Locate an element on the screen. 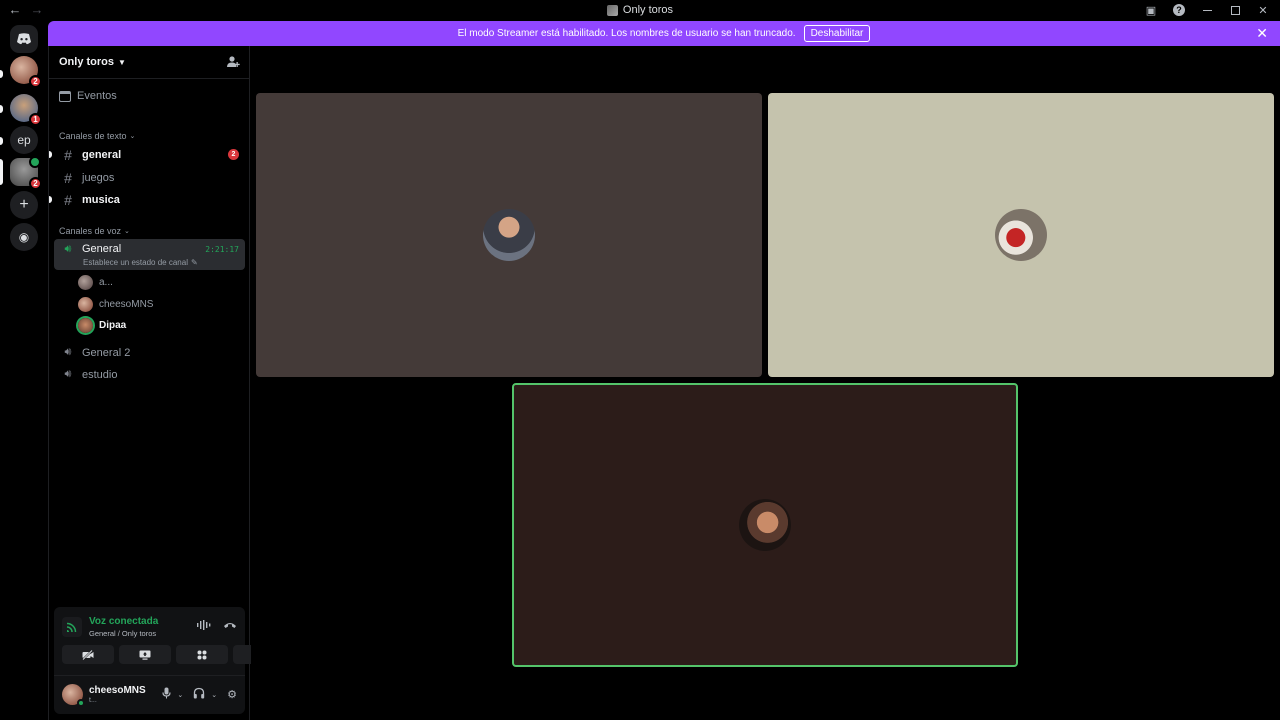  user-controls: ⌄ ⌄ ⚙ is located at coordinates (199, 694).